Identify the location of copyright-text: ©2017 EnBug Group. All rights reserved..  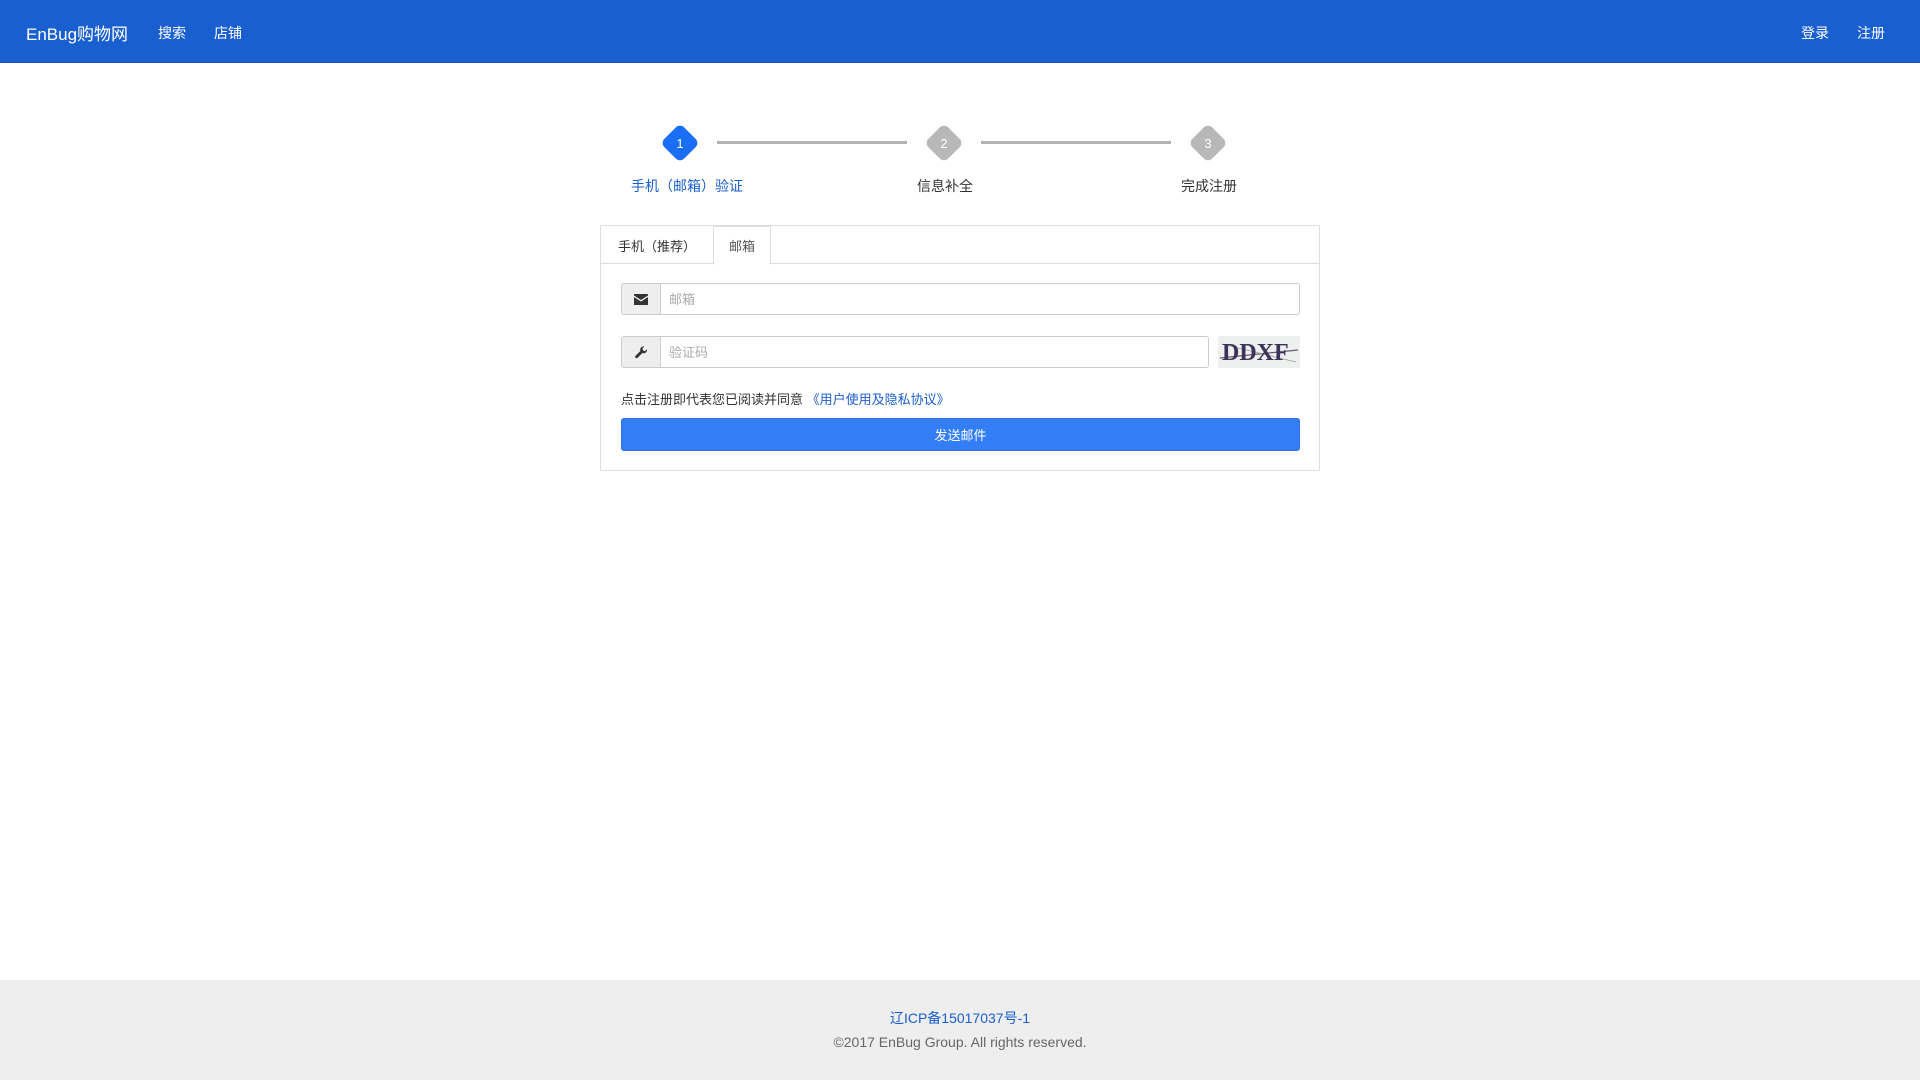
(960, 1042).